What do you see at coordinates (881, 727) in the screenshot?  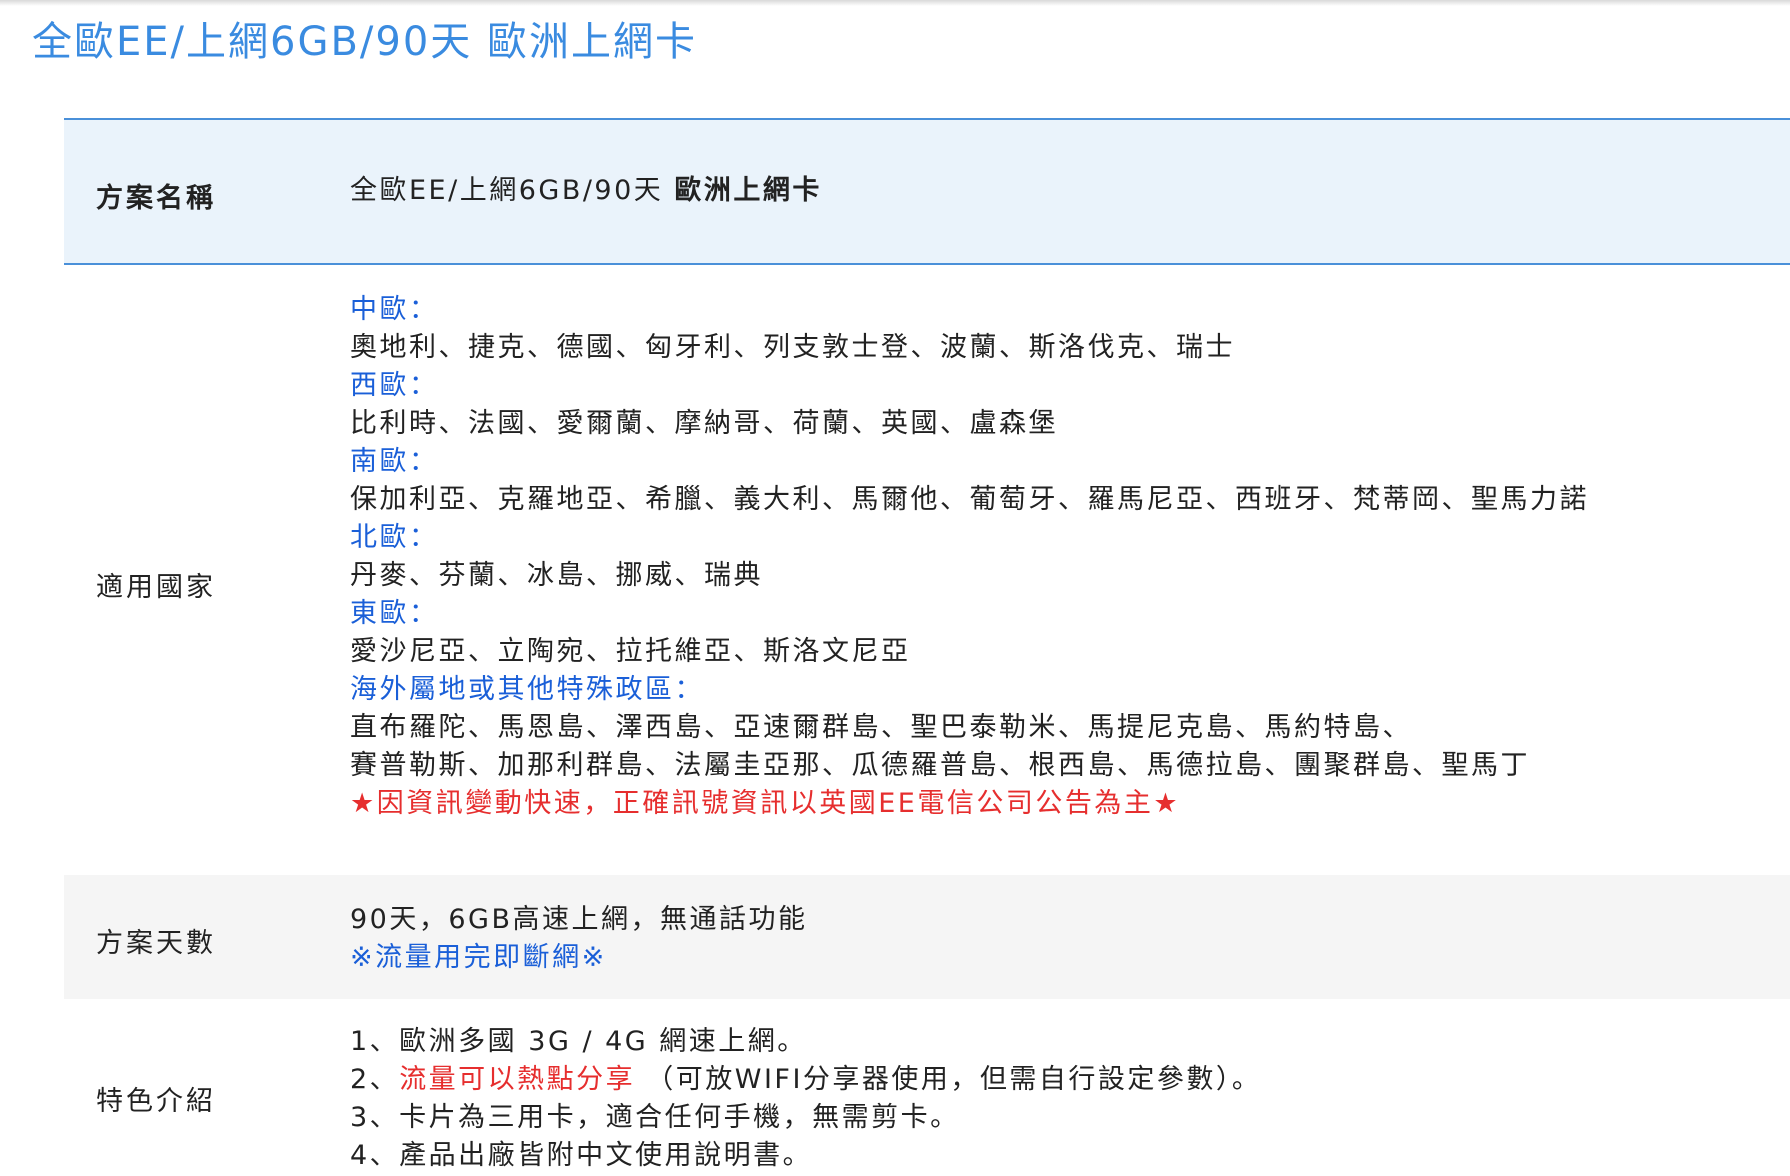 I see `overseas-list-1: 直布羅陀、馬恩島、澤西島、亞速爾群島、聖巴泰勒米、馬提尼克島、馬約特島、` at bounding box center [881, 727].